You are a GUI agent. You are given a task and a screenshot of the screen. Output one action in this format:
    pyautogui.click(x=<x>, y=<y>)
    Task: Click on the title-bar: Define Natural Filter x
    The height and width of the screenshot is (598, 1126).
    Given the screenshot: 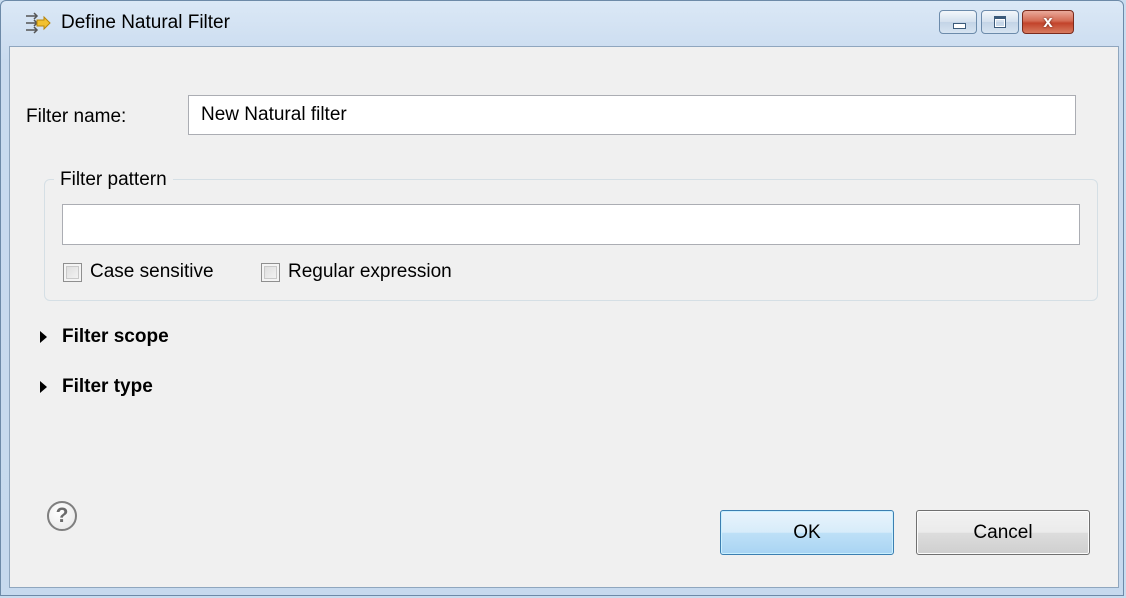 What is the action you would take?
    pyautogui.click(x=562, y=23)
    